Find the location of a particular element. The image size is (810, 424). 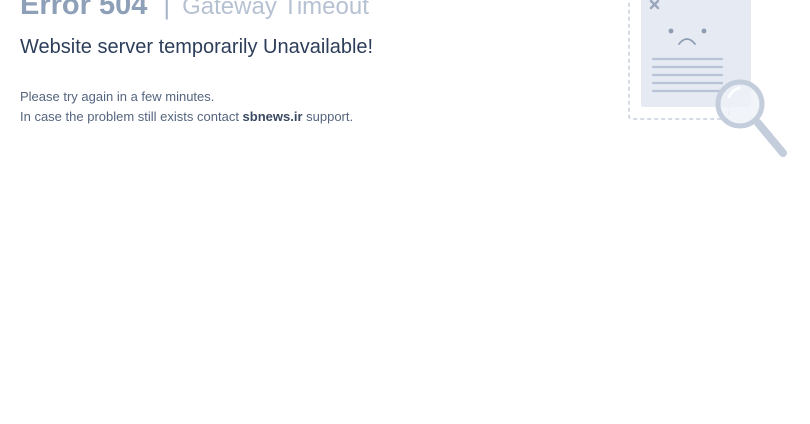

error-heading: Error 504 | Gateway Timeout is located at coordinates (194, 11).